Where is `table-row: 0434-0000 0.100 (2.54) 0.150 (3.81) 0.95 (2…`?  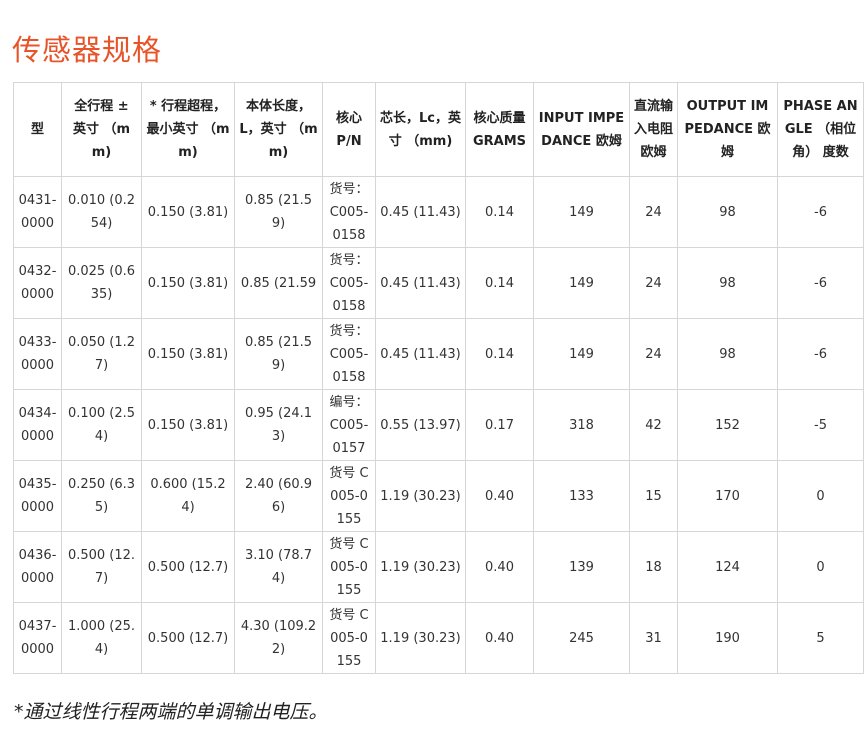 table-row: 0434-0000 0.100 (2.54) 0.150 (3.81) 0.95 (2… is located at coordinates (438, 425).